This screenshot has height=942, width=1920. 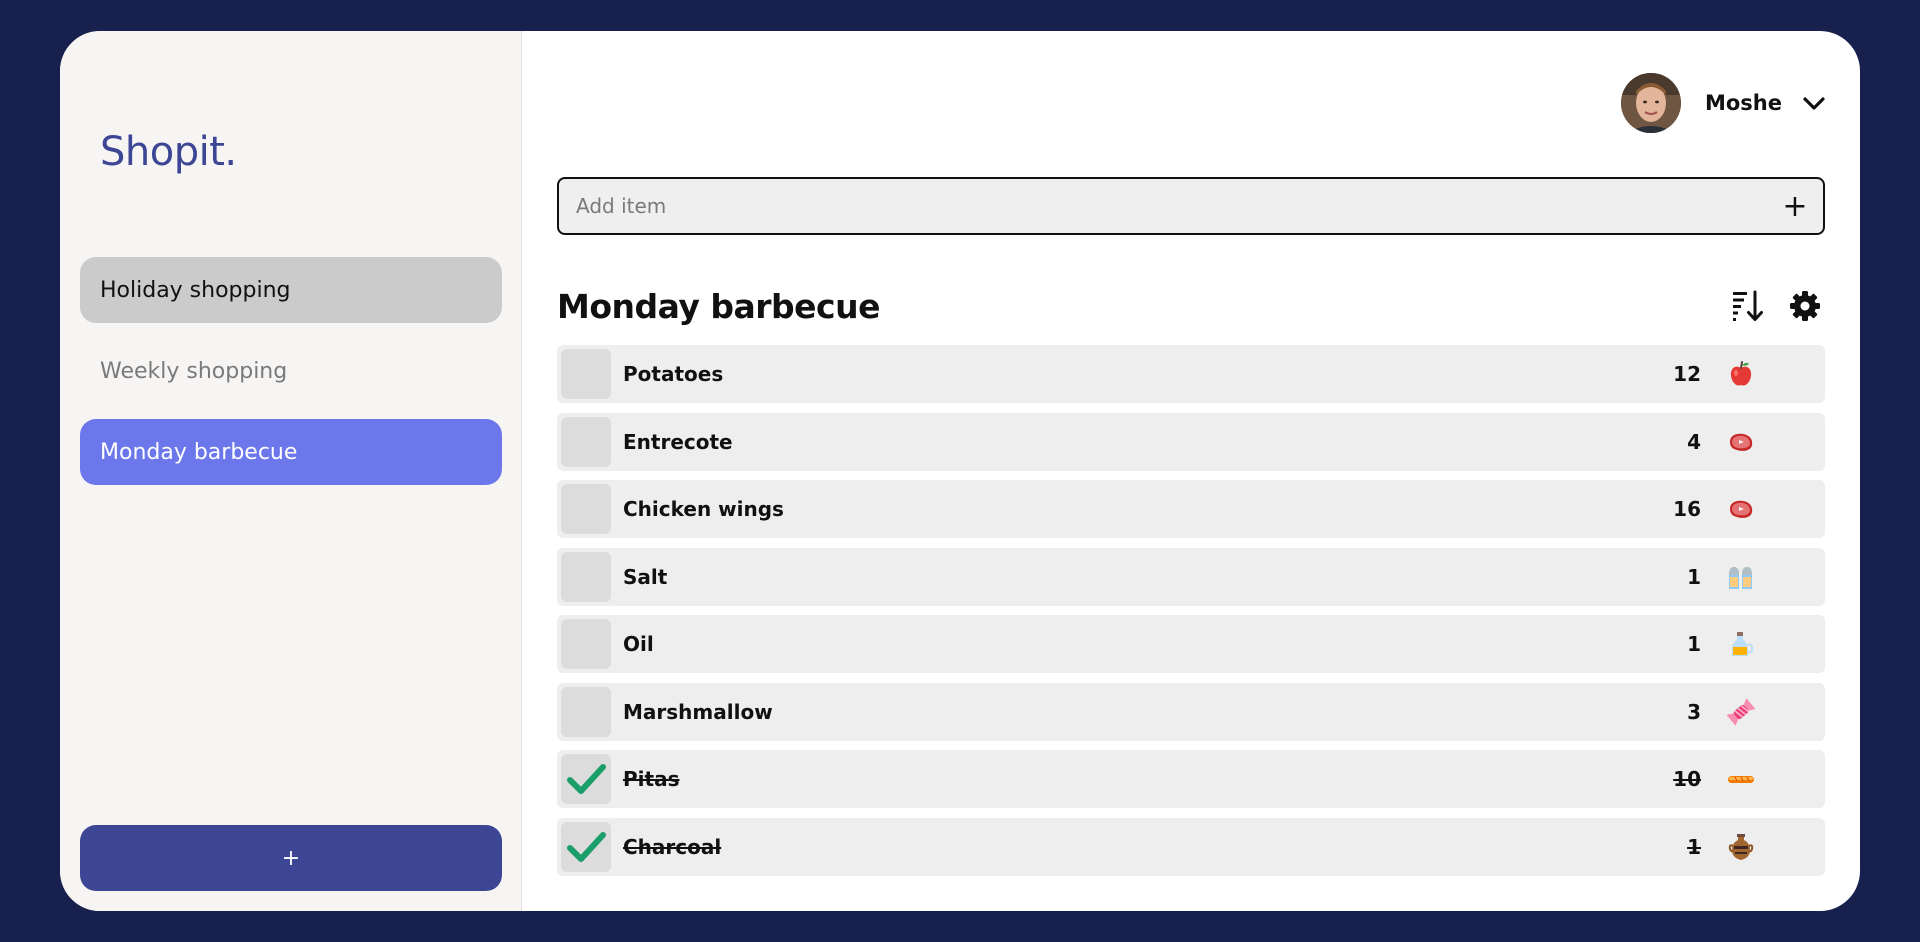 What do you see at coordinates (1191, 306) in the screenshot?
I see `list-header: Monday barbecue` at bounding box center [1191, 306].